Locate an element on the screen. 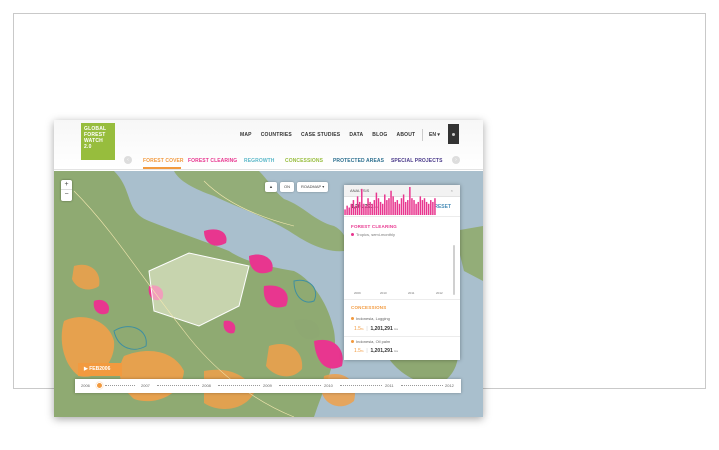 This screenshot has height=450, width=719. concession-item: Indonesia, Logging is located at coordinates (370, 318).